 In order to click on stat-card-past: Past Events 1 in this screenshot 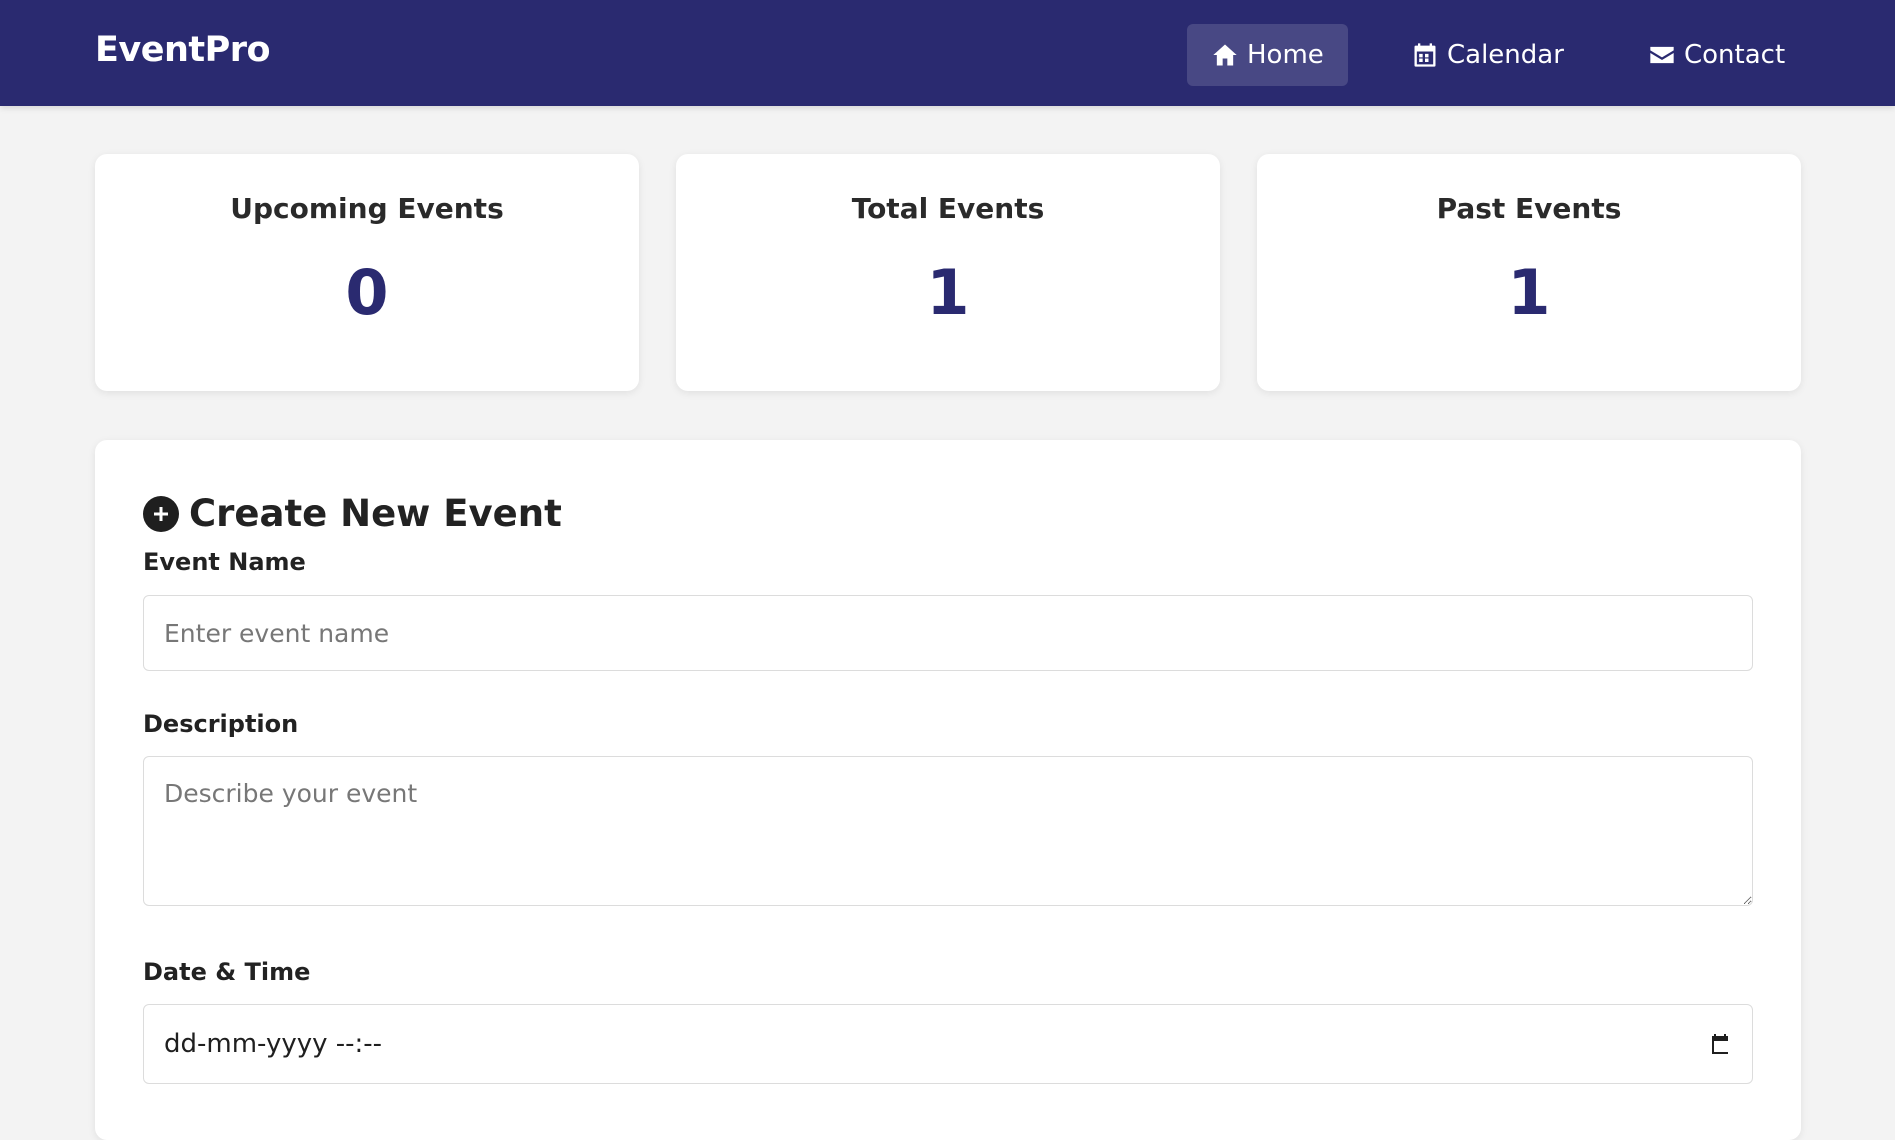, I will do `click(1529, 272)`.